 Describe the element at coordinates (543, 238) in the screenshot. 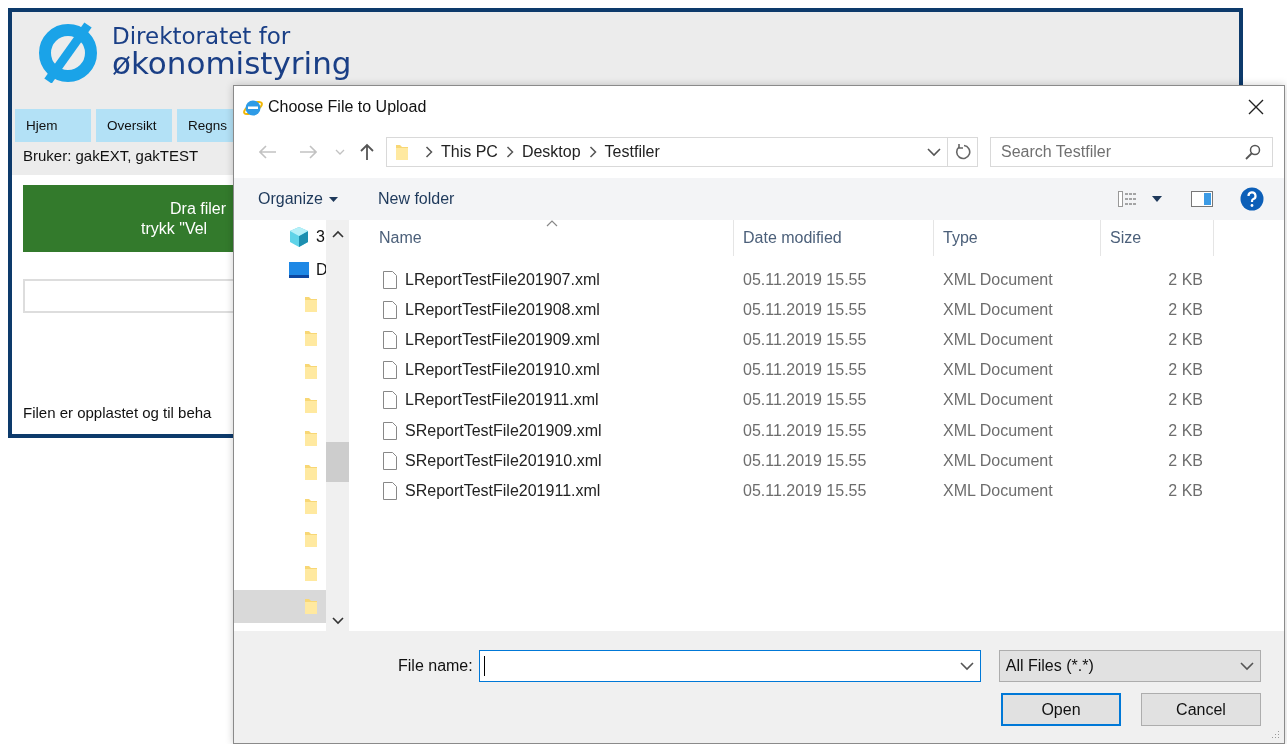

I see `column-header: Name` at that location.